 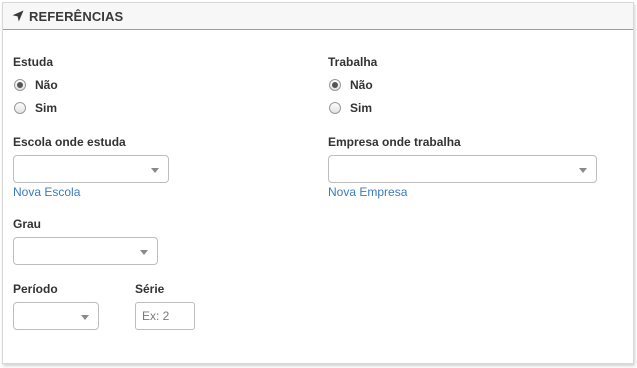 I want to click on trabalha-nao-radio: Não, so click(x=351, y=85).